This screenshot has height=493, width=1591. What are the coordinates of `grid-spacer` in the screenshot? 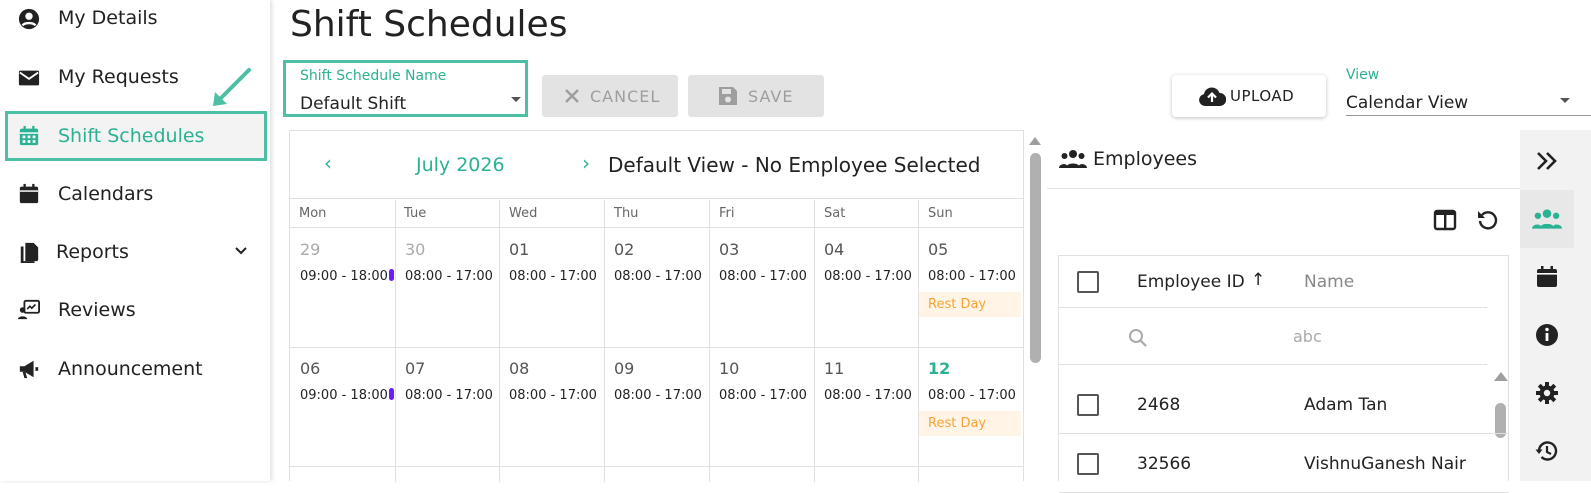 It's located at (1284, 371).